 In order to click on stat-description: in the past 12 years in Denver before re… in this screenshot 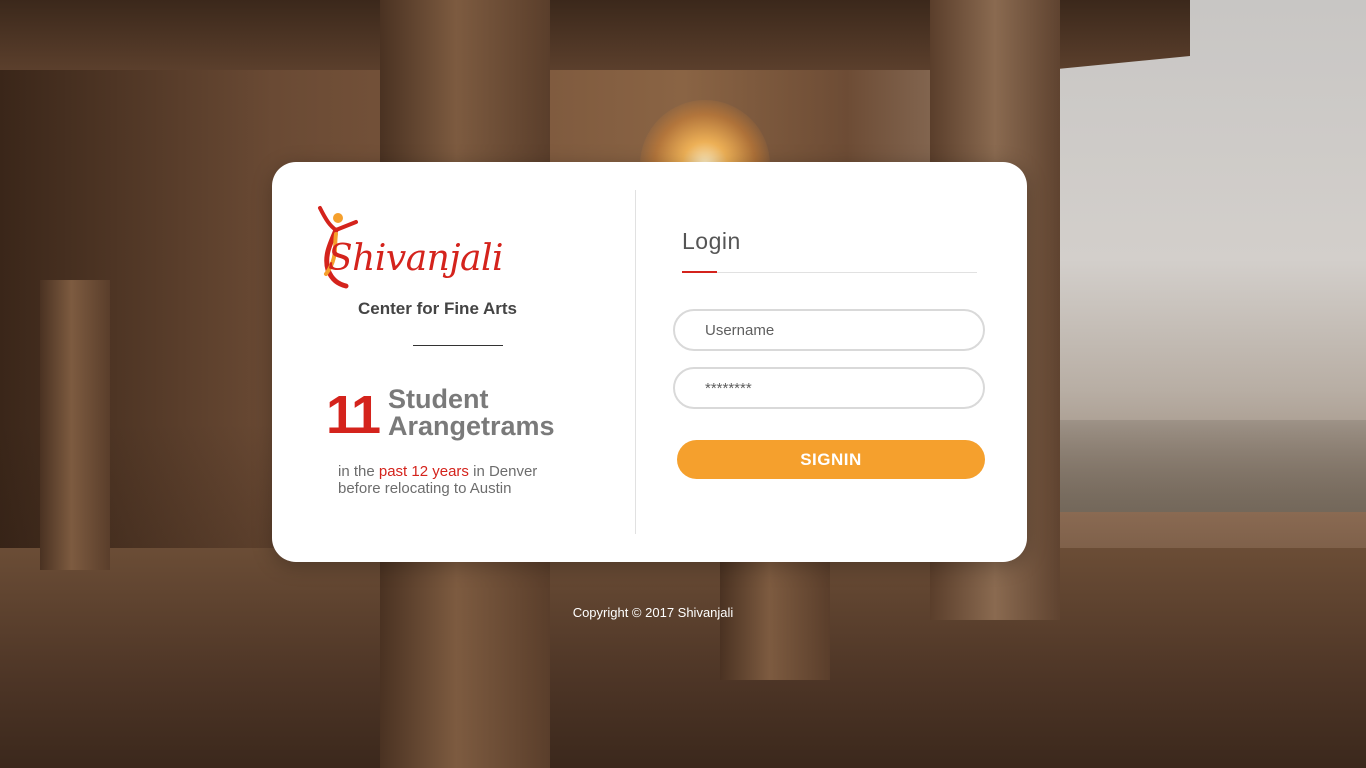, I will do `click(453, 480)`.